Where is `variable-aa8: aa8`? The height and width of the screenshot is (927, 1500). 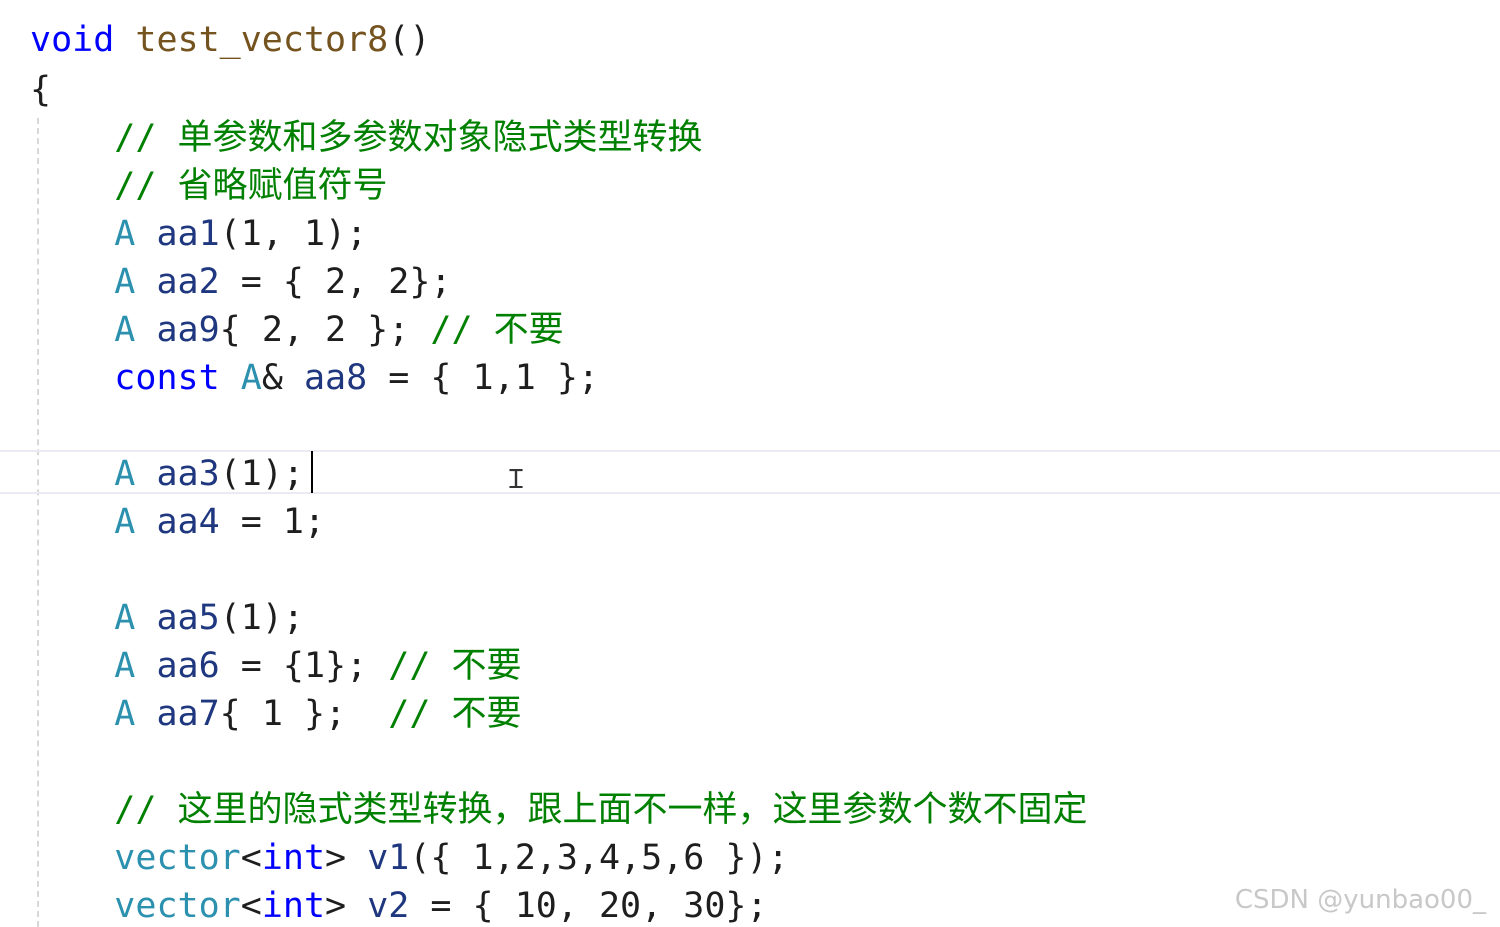
variable-aa8: aa8 is located at coordinates (335, 378).